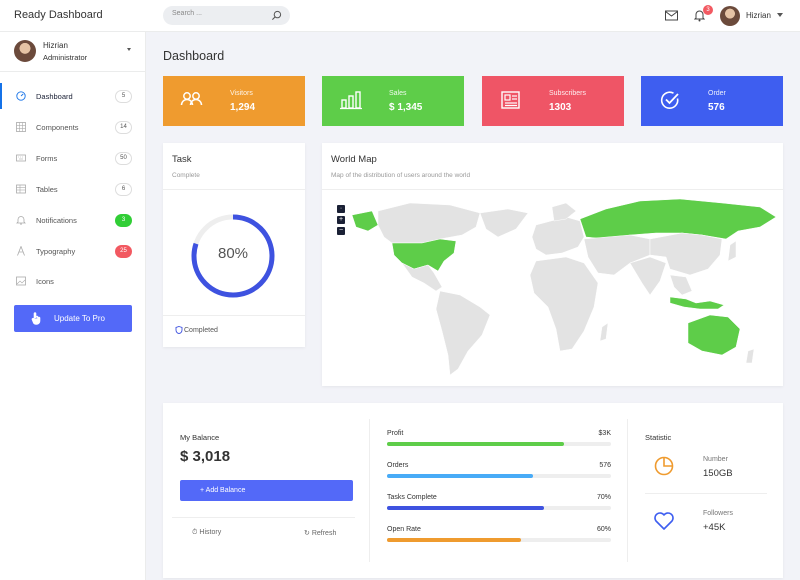 This screenshot has width=800, height=580. I want to click on refresh-link: ↻ Refresh, so click(320, 533).